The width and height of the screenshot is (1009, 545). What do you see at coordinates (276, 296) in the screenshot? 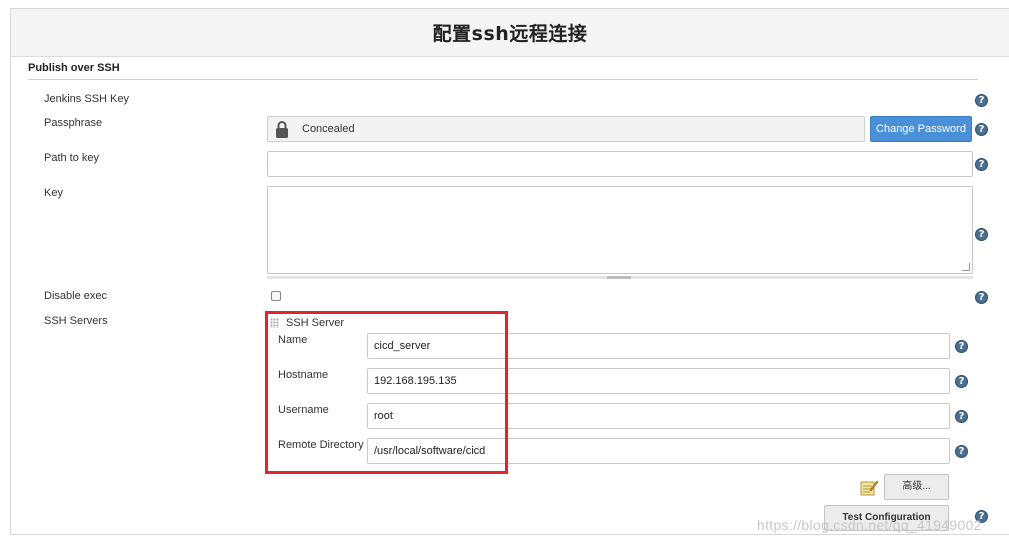
I see `disable-exec-checkbox` at bounding box center [276, 296].